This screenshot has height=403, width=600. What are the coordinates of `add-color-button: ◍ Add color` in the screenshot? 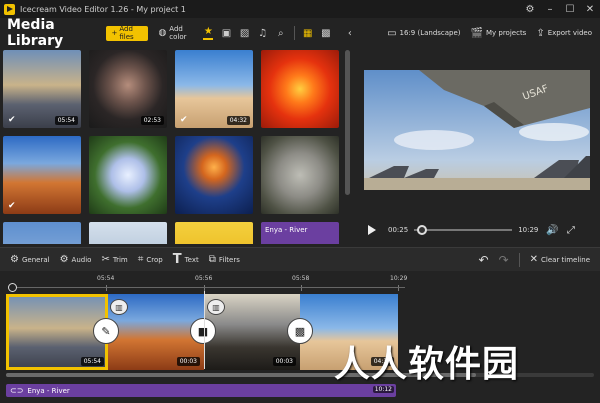 It's located at (176, 33).